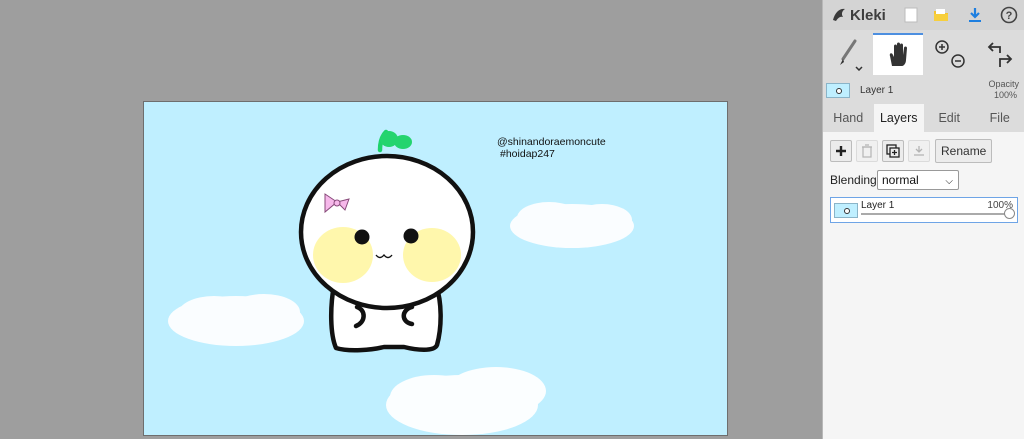 The image size is (1024, 439). What do you see at coordinates (877, 90) in the screenshot?
I see `current-layer-name: Layer 1` at bounding box center [877, 90].